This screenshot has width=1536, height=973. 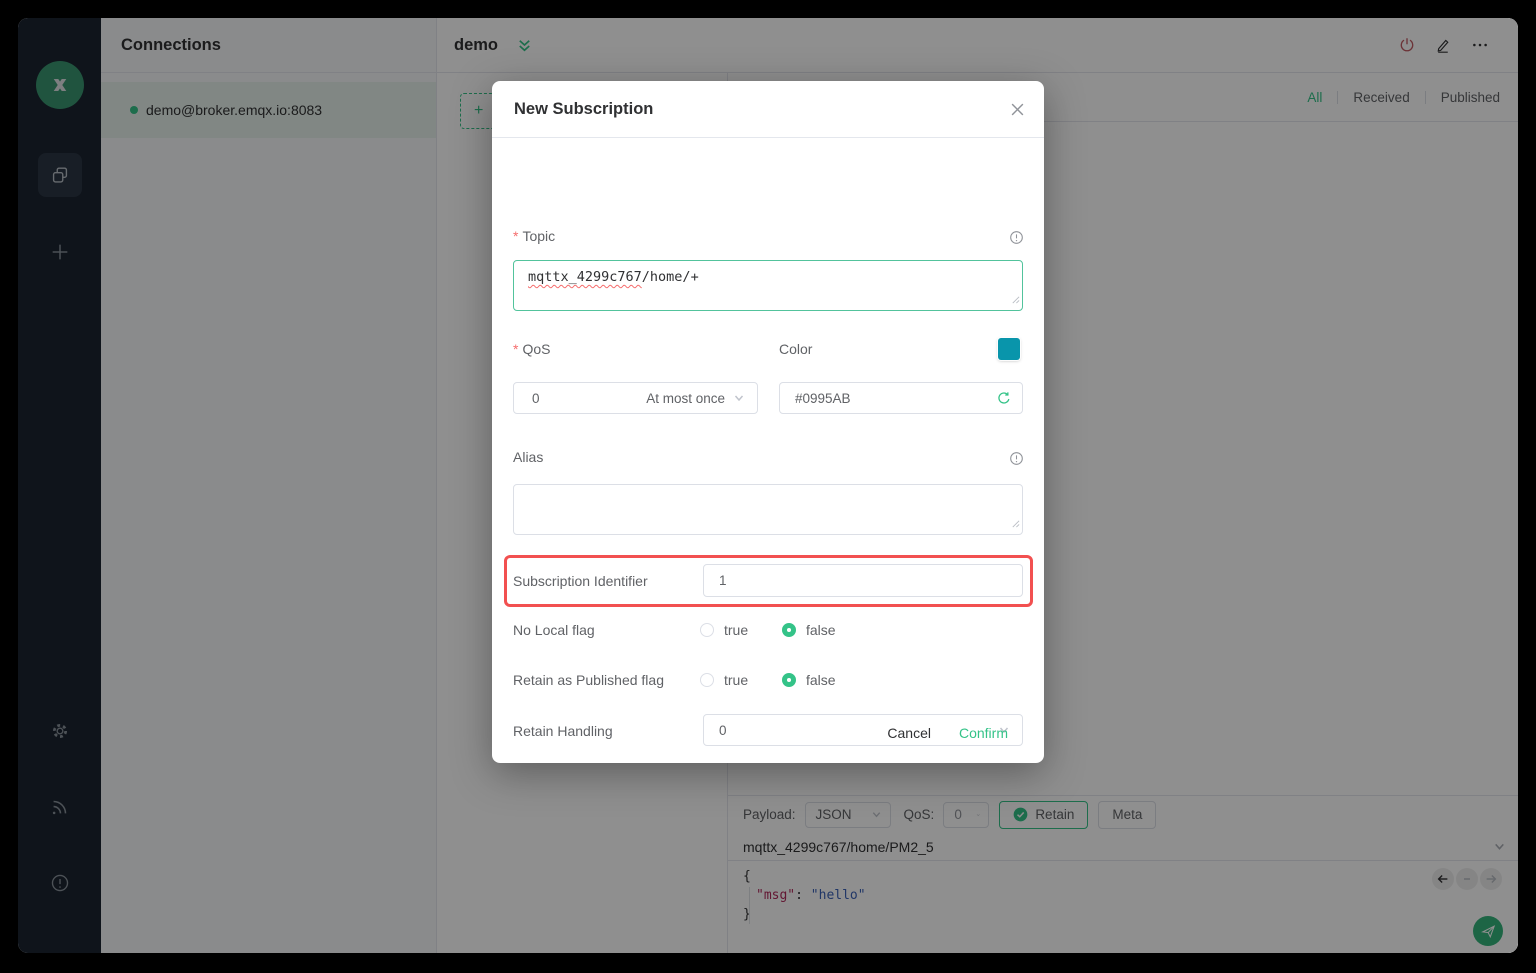 I want to click on no-local-false-radio: false, so click(x=809, y=630).